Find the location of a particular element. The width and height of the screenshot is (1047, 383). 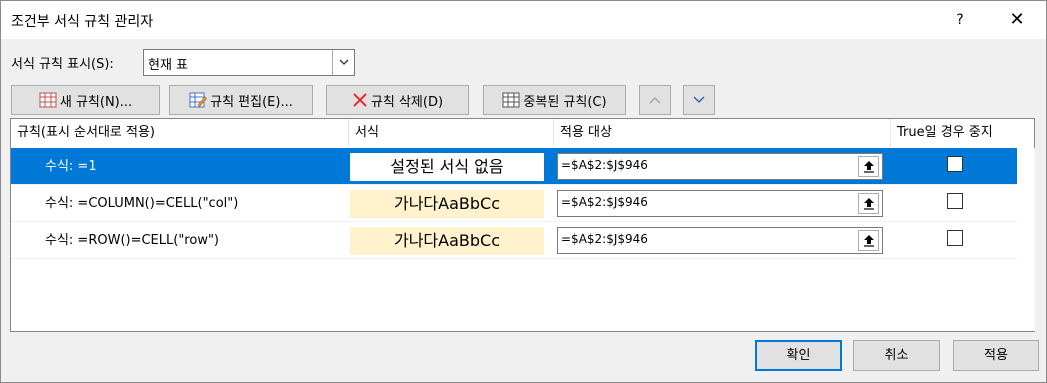

ok-button: 확인 is located at coordinates (798, 355).